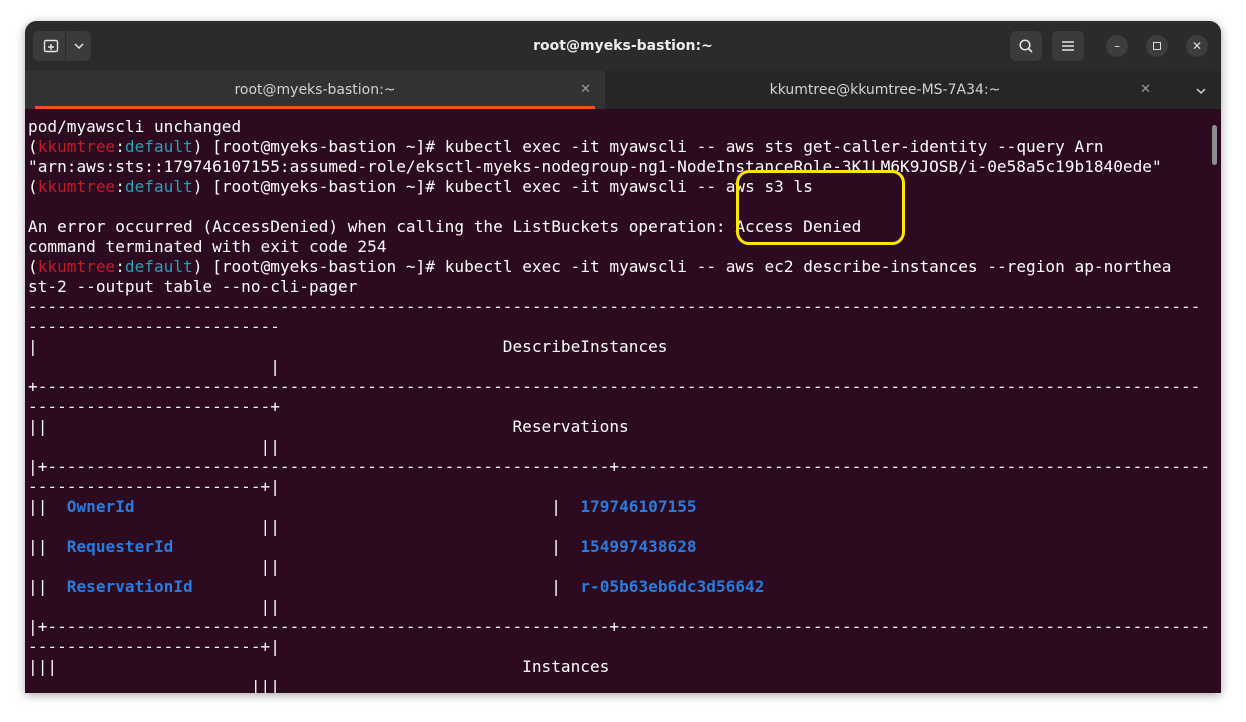 This screenshot has width=1246, height=722. What do you see at coordinates (207, 246) in the screenshot?
I see `terminal-line: command terminated with exit code 254` at bounding box center [207, 246].